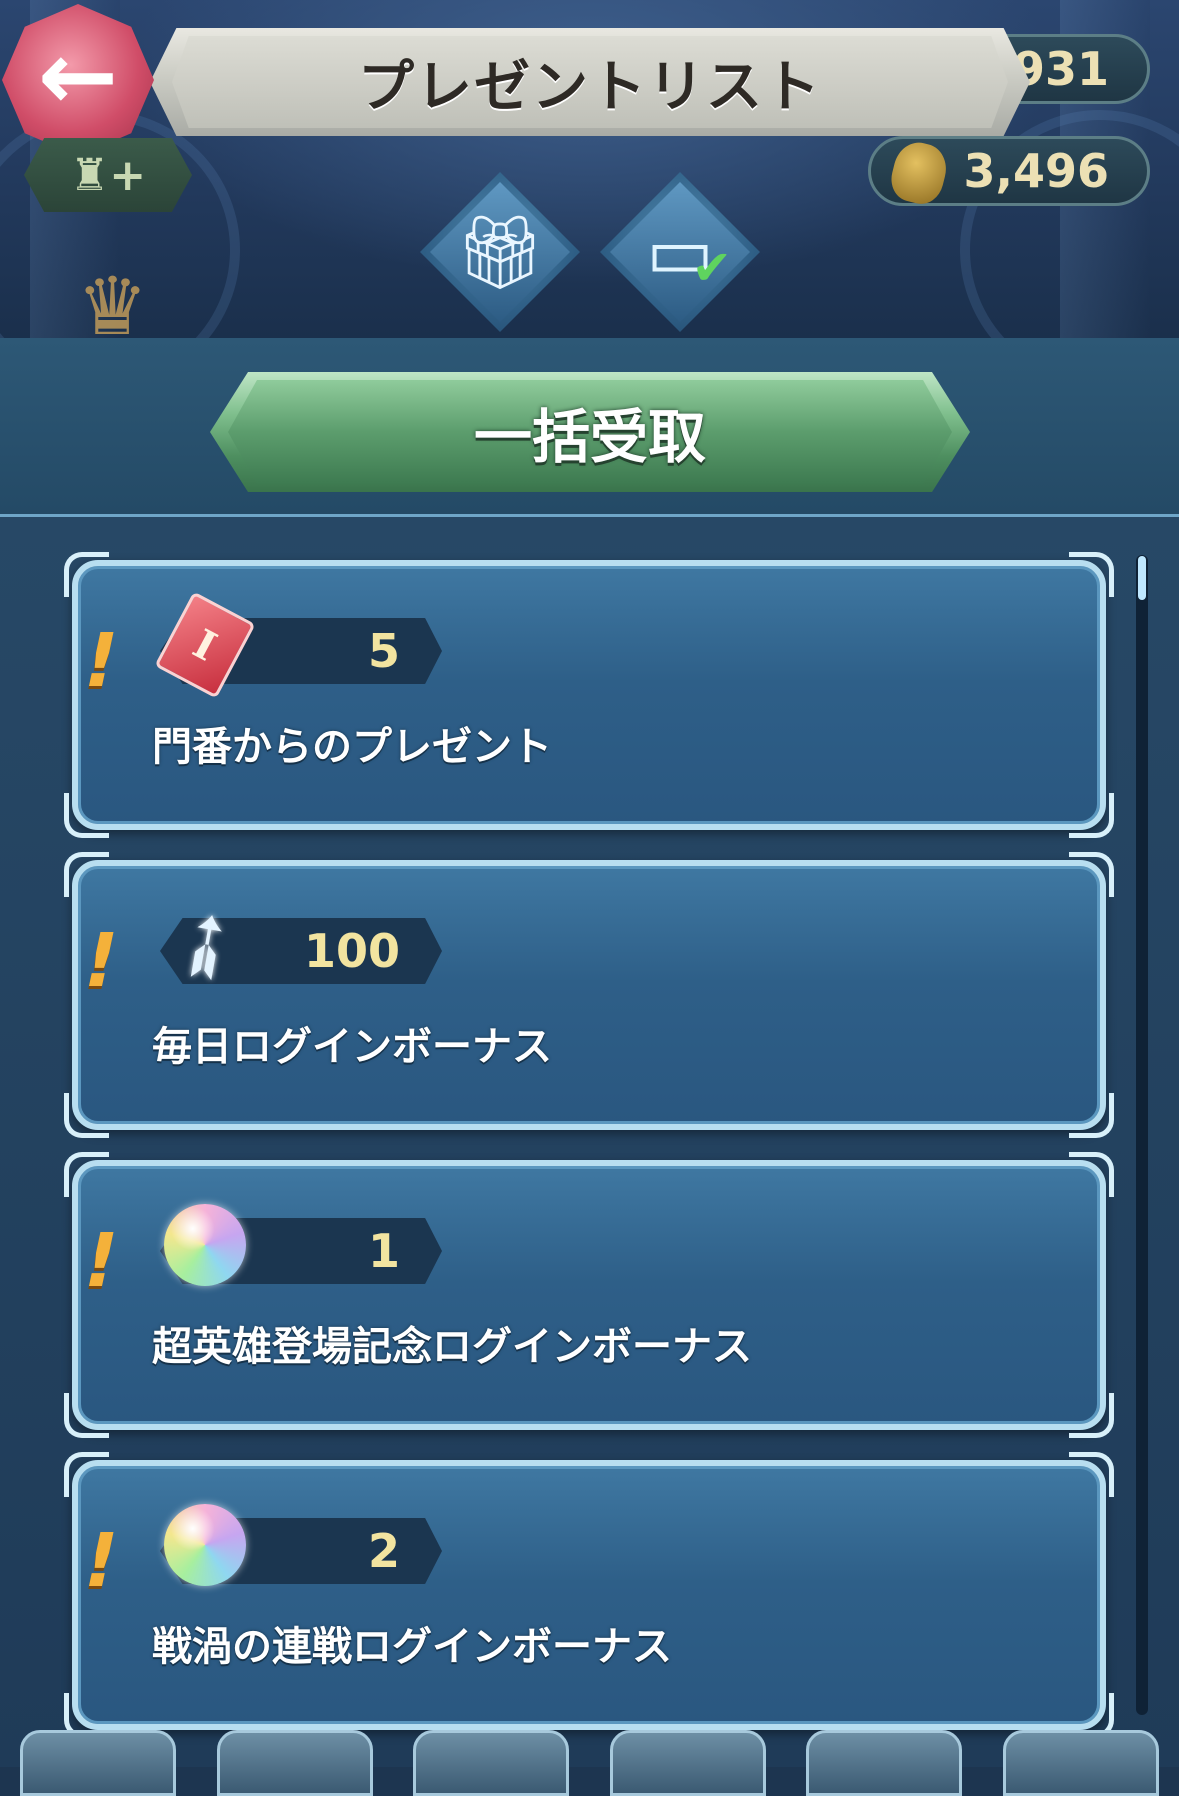  I want to click on feather-counter: 3,496, so click(1009, 172).